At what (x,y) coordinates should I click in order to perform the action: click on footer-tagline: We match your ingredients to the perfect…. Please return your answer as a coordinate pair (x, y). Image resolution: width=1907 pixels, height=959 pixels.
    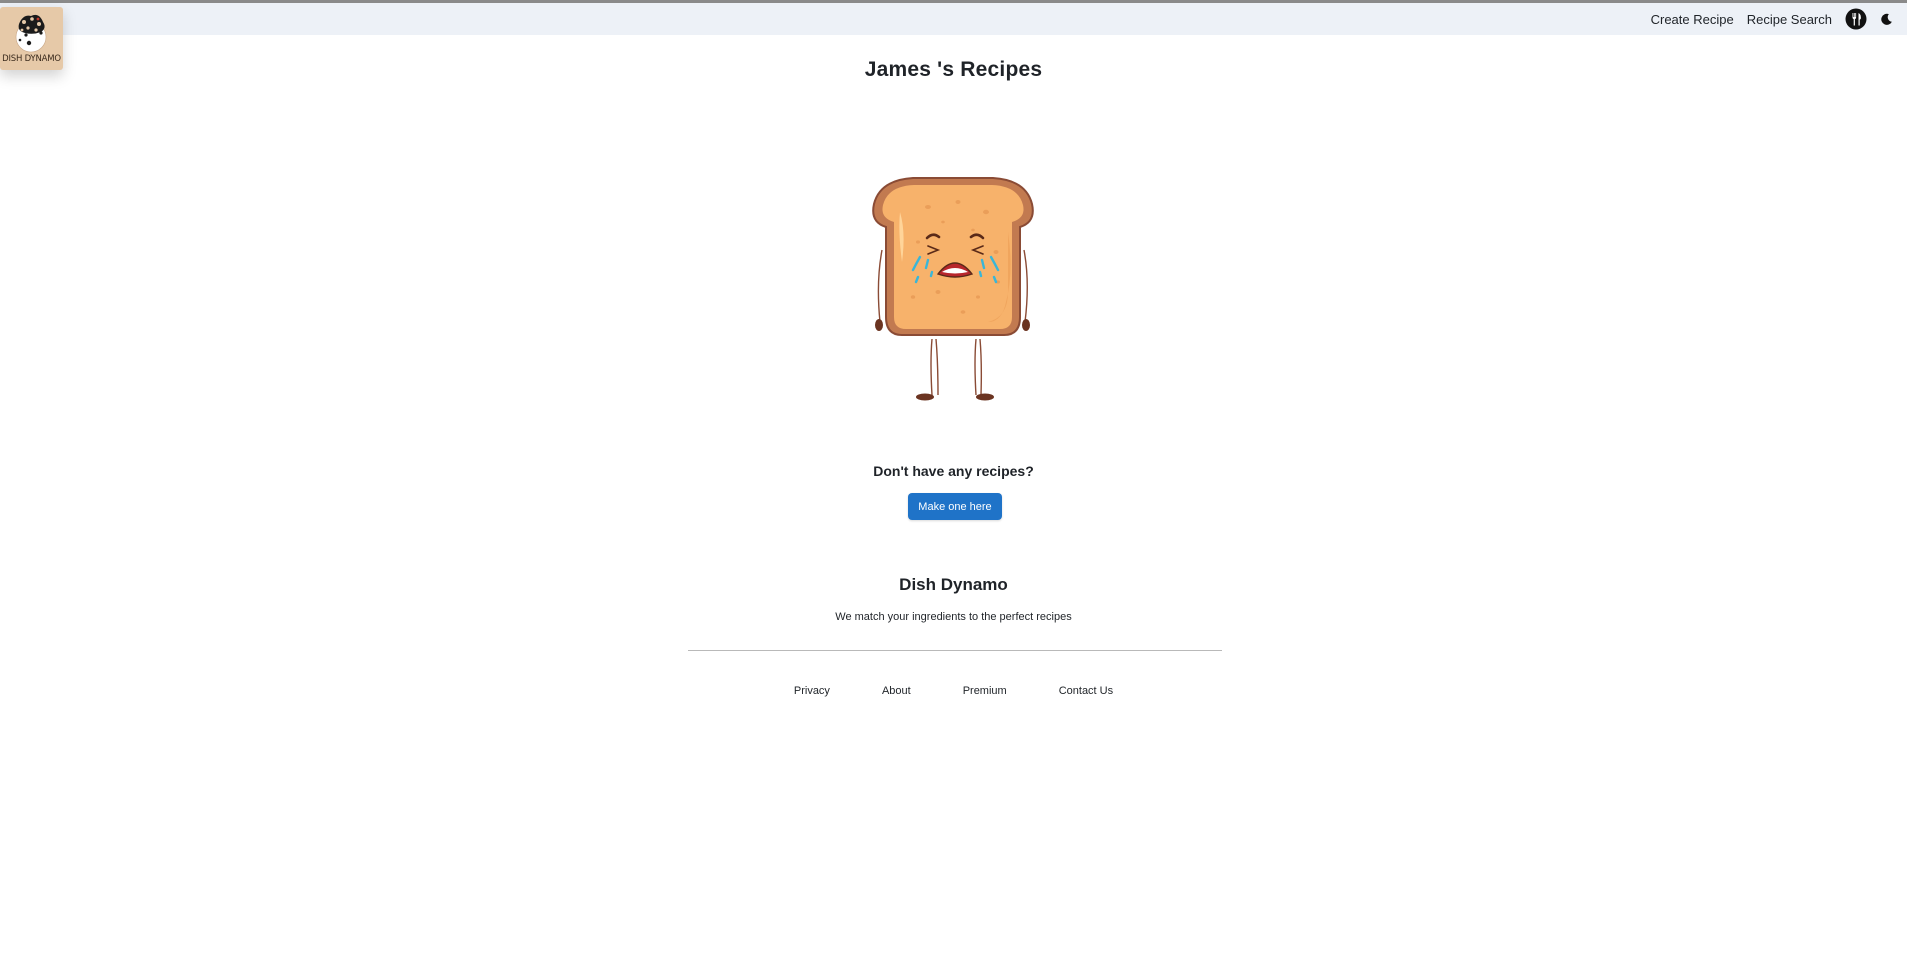
    Looking at the image, I should click on (953, 617).